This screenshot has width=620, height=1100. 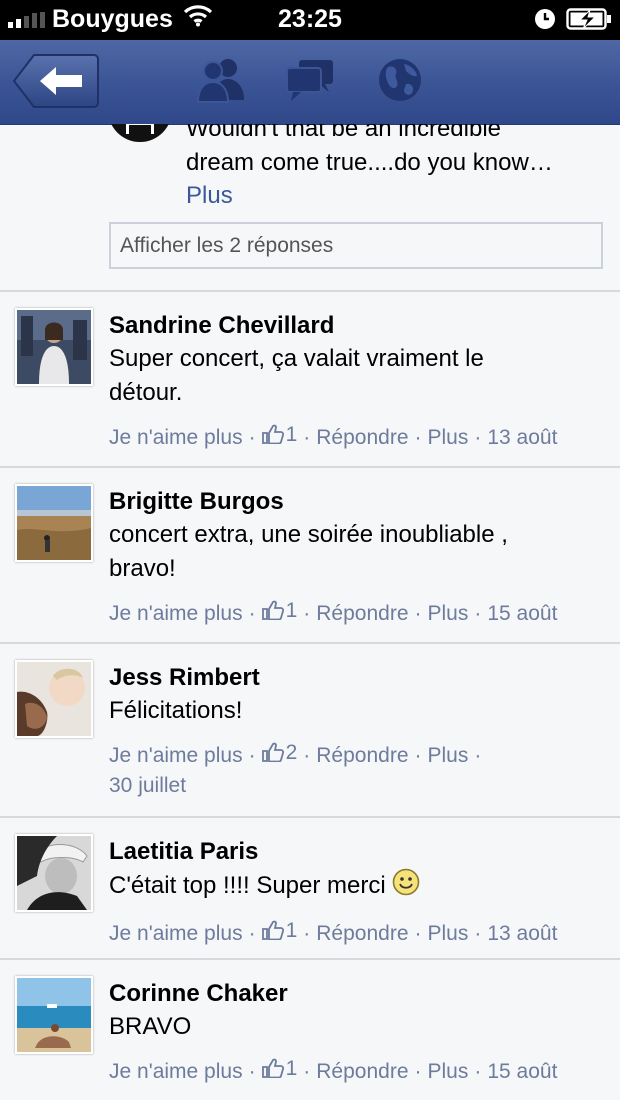 What do you see at coordinates (247, 885) in the screenshot?
I see `comment-text: C'était top !!!! Super merci` at bounding box center [247, 885].